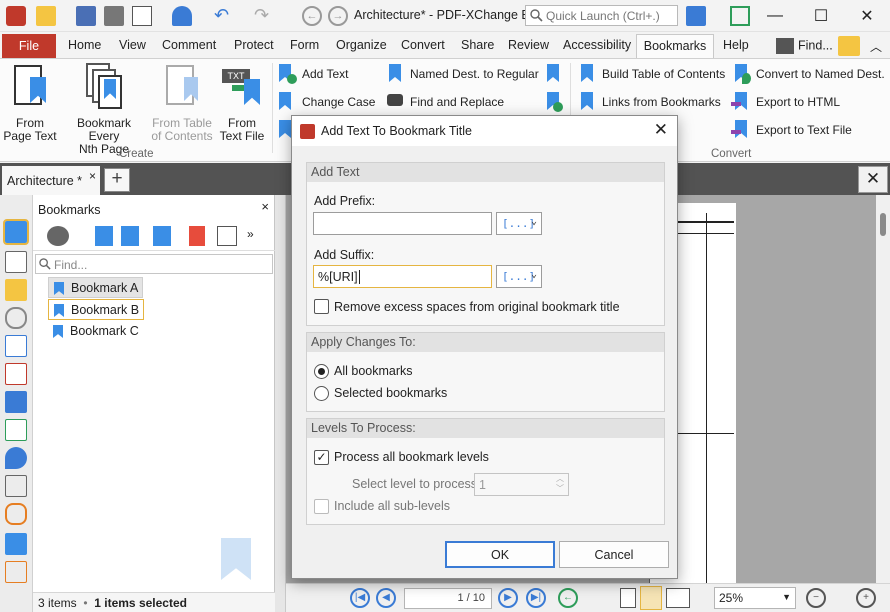  I want to click on content-icon, so click(16, 346).